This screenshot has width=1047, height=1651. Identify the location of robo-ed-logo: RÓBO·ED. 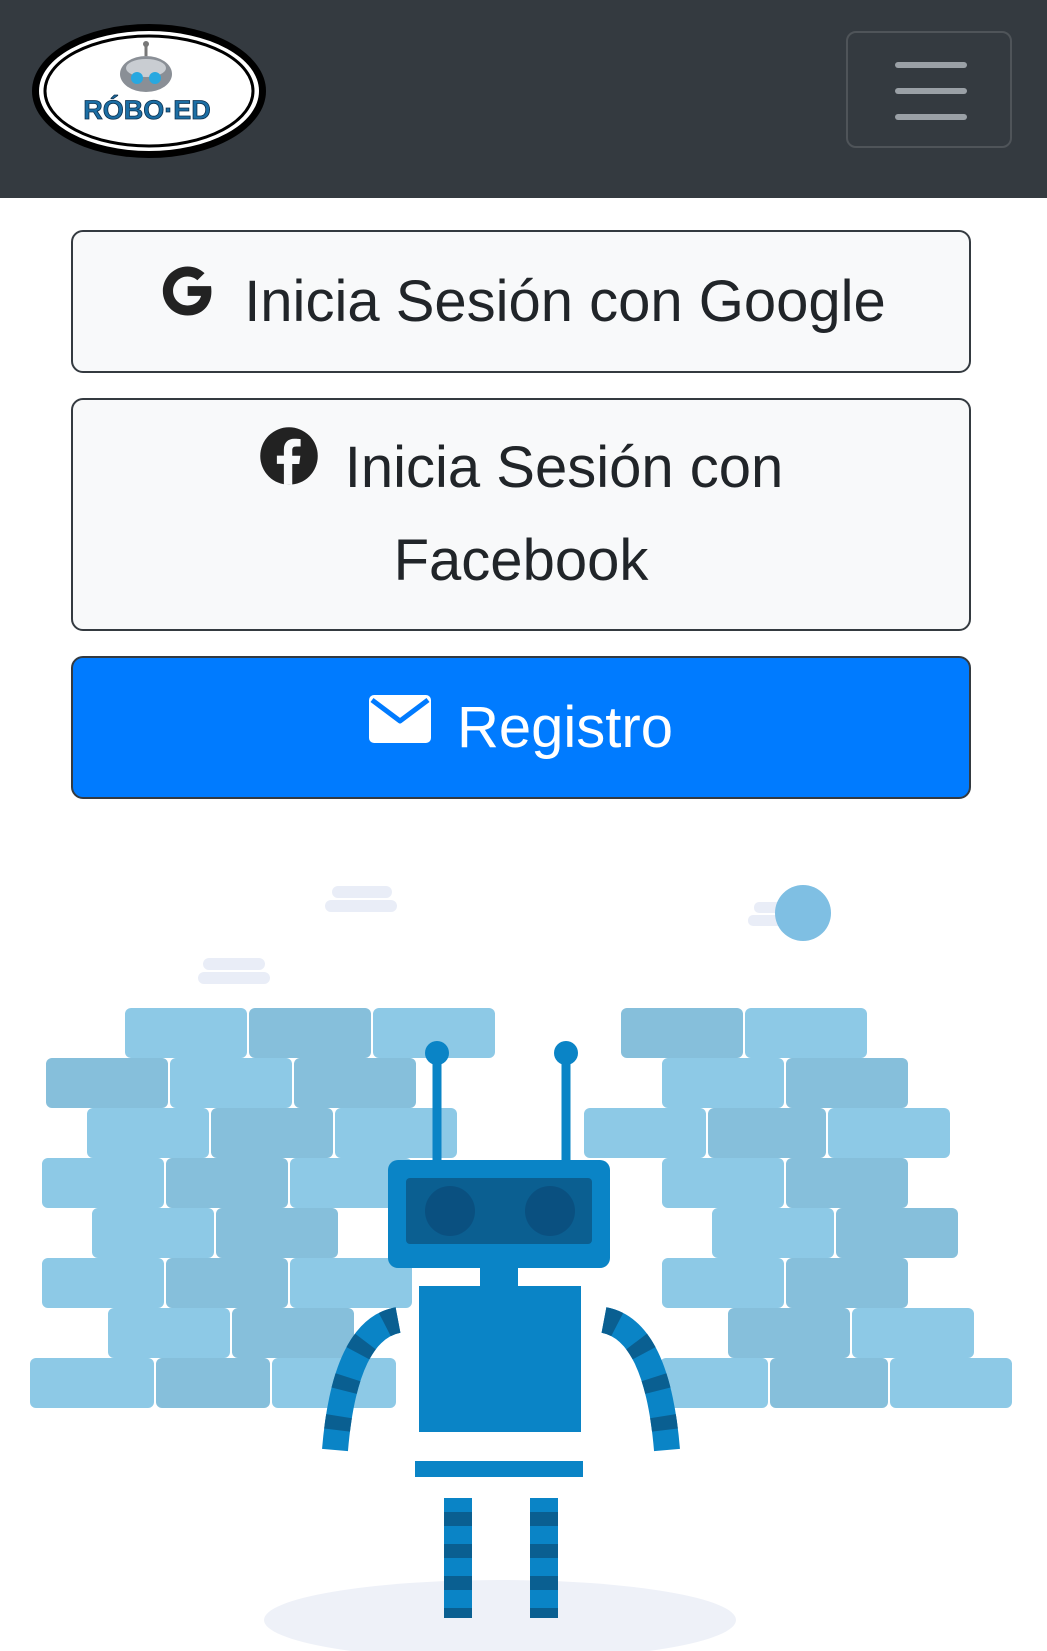
(149, 91).